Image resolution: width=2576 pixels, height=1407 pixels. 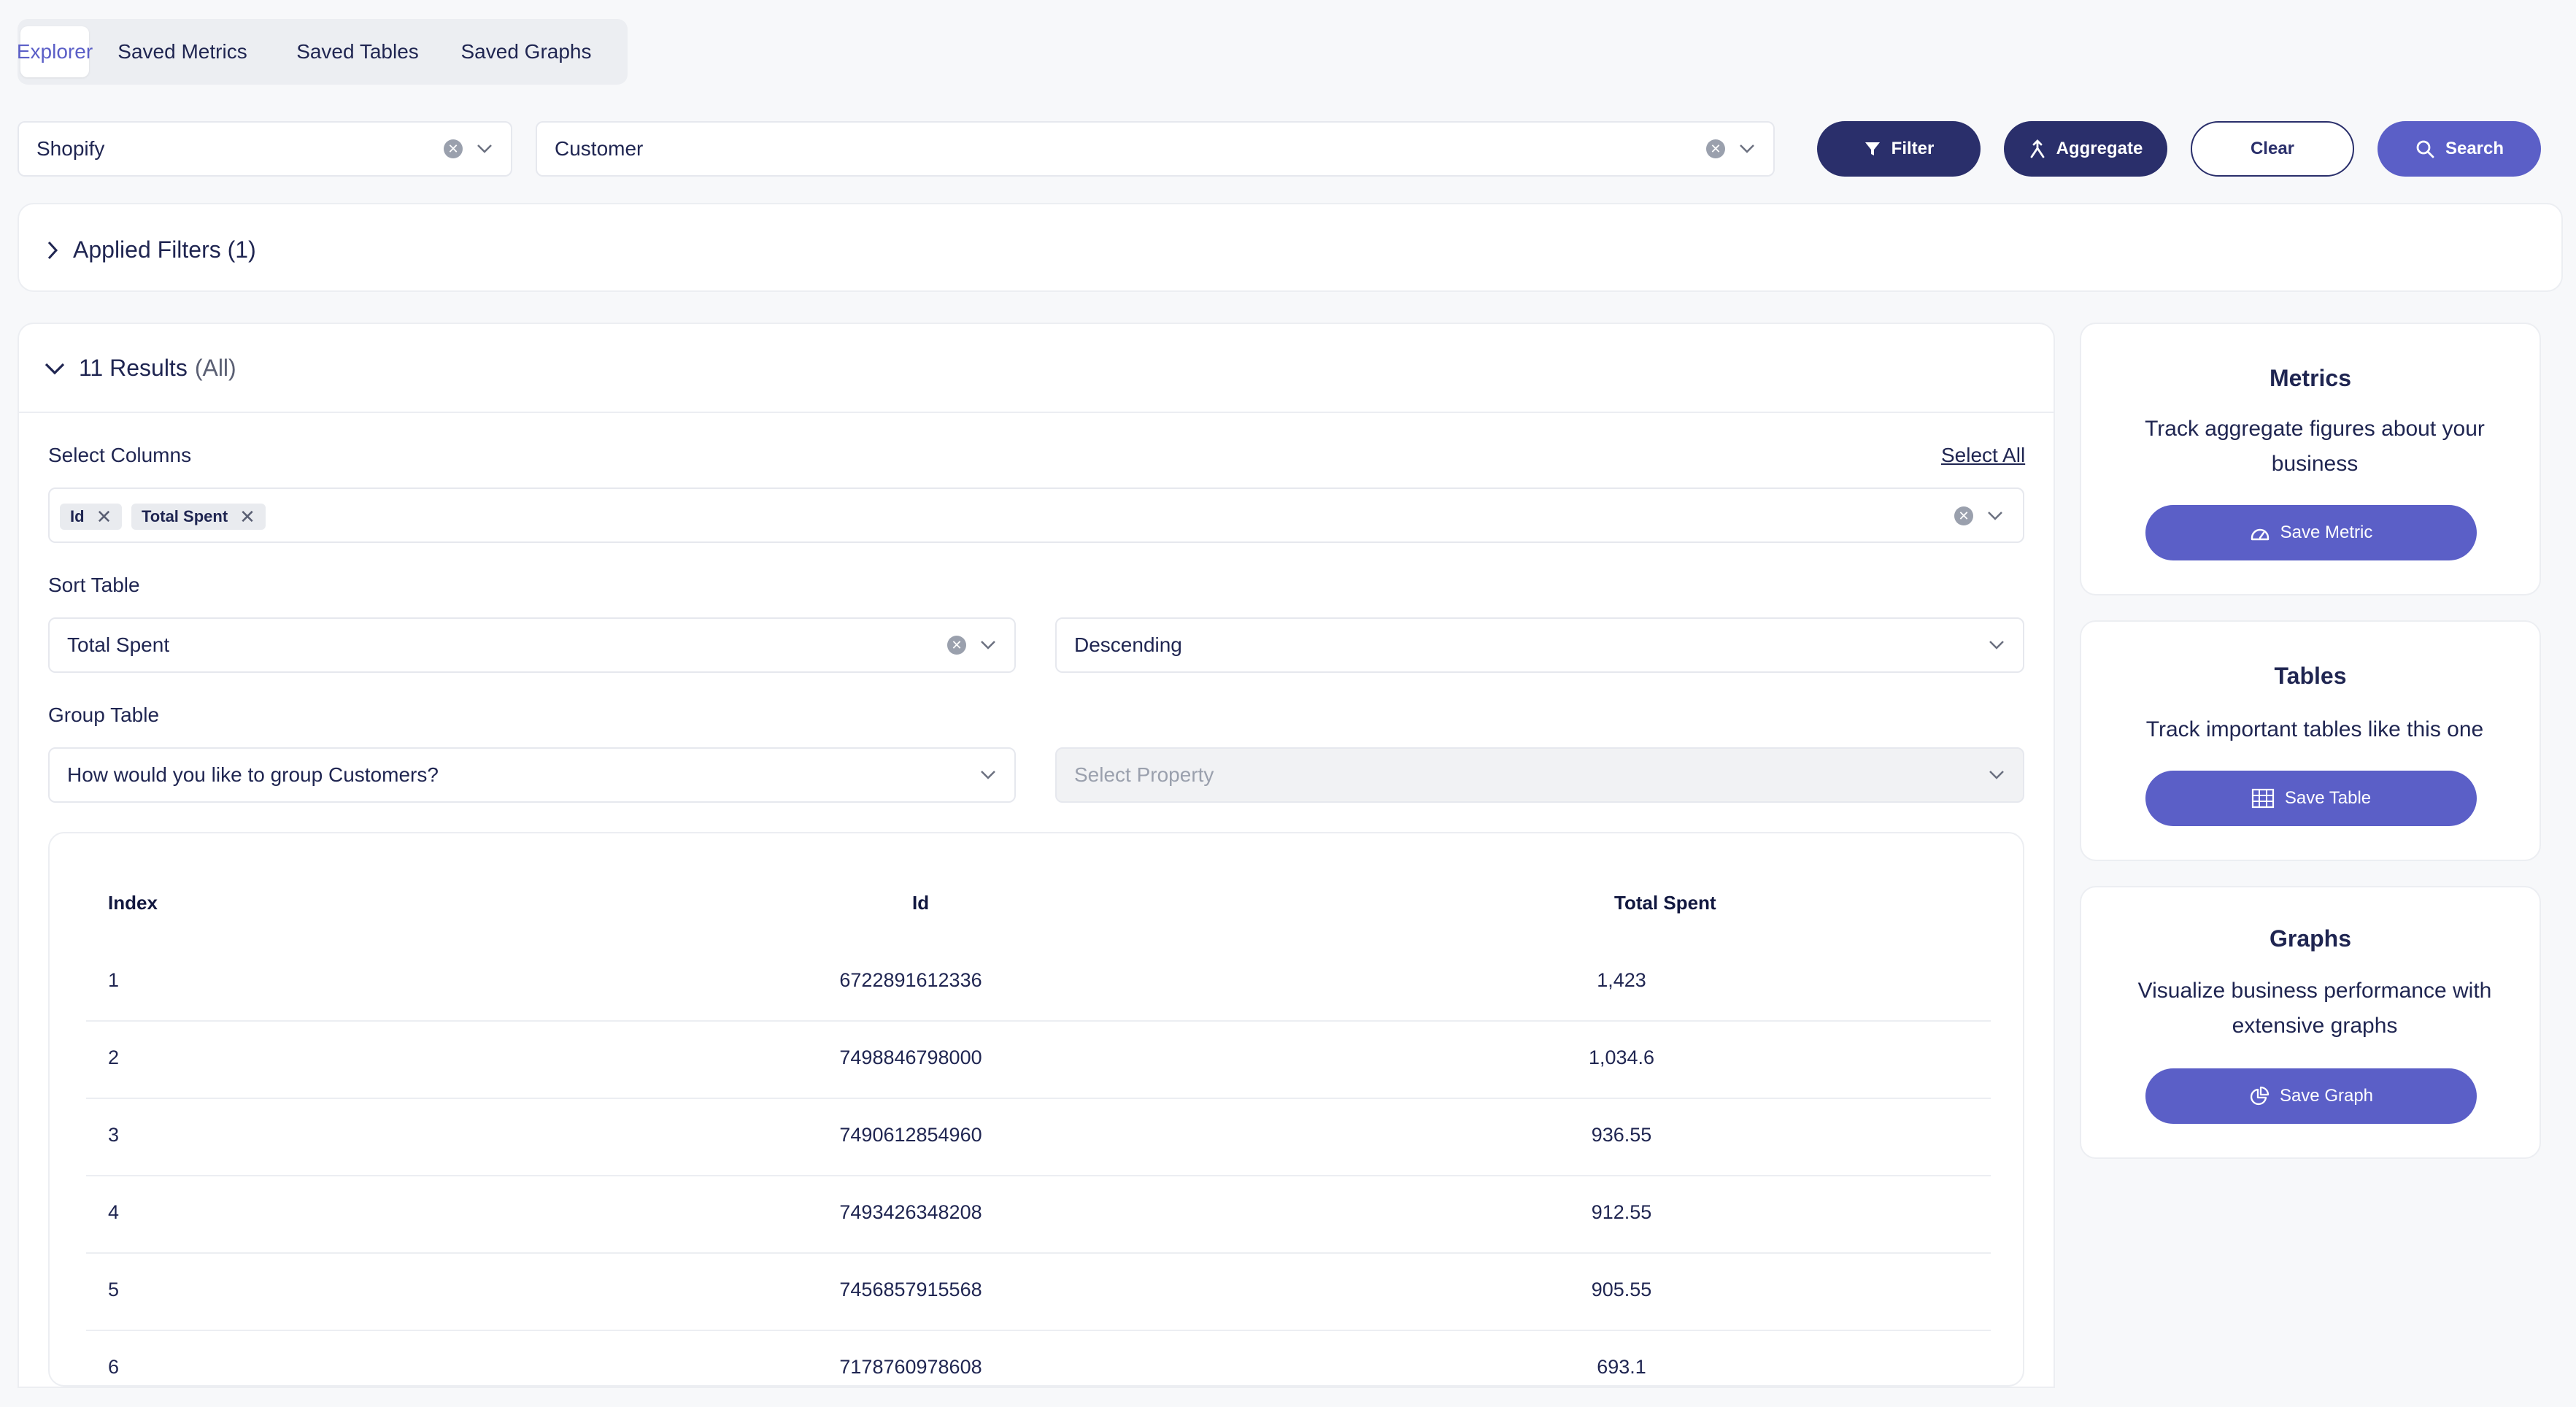 I want to click on applied-filters-panel: Applied Filters (1), so click(x=1290, y=247).